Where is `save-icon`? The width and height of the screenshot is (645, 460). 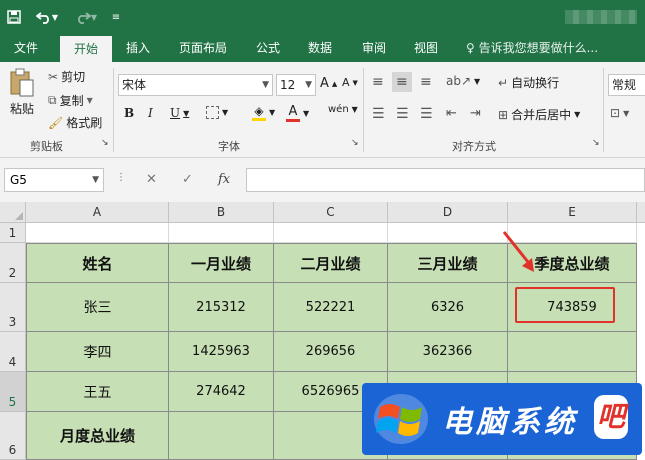
save-icon is located at coordinates (14, 17).